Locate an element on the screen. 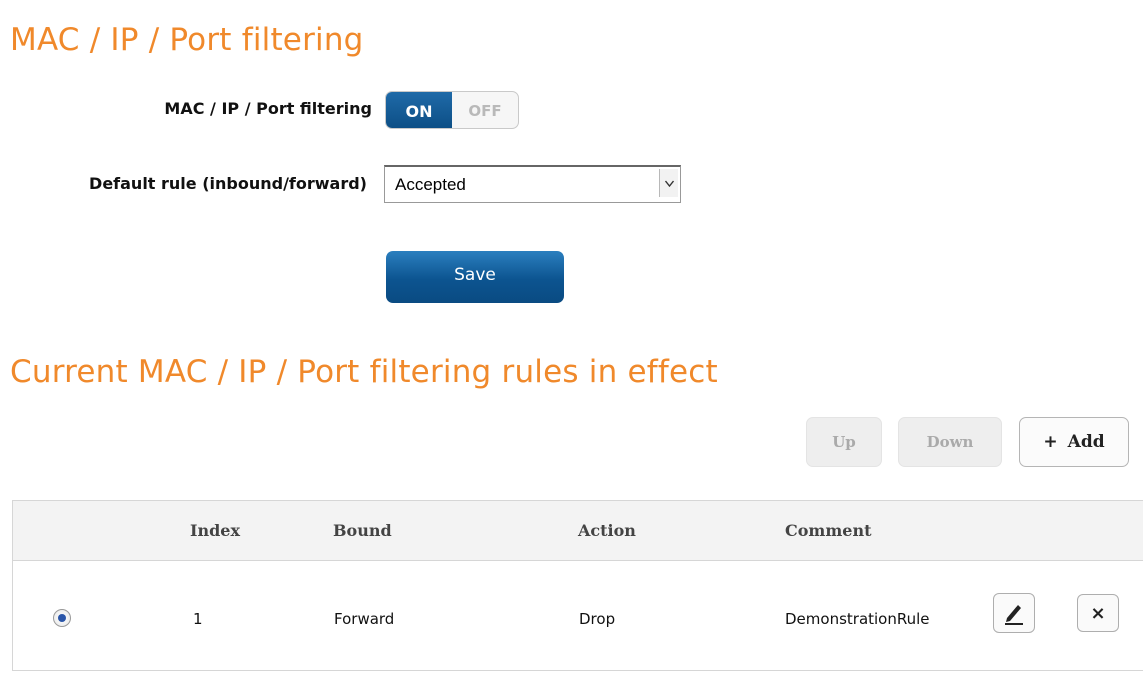 The height and width of the screenshot is (696, 1143). header-comment: Comment is located at coordinates (828, 530).